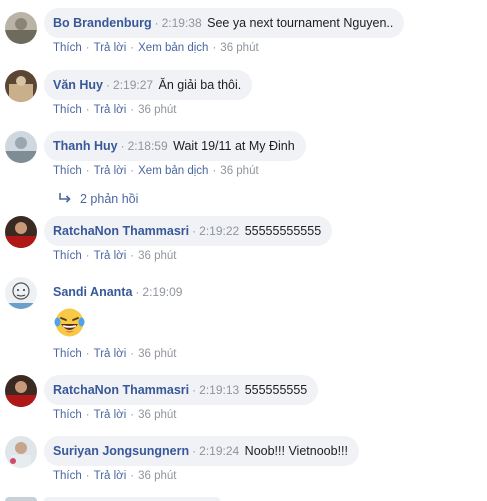 The image size is (487, 501). Describe the element at coordinates (182, 23) in the screenshot. I see `comment-time: 2:19:38` at that location.